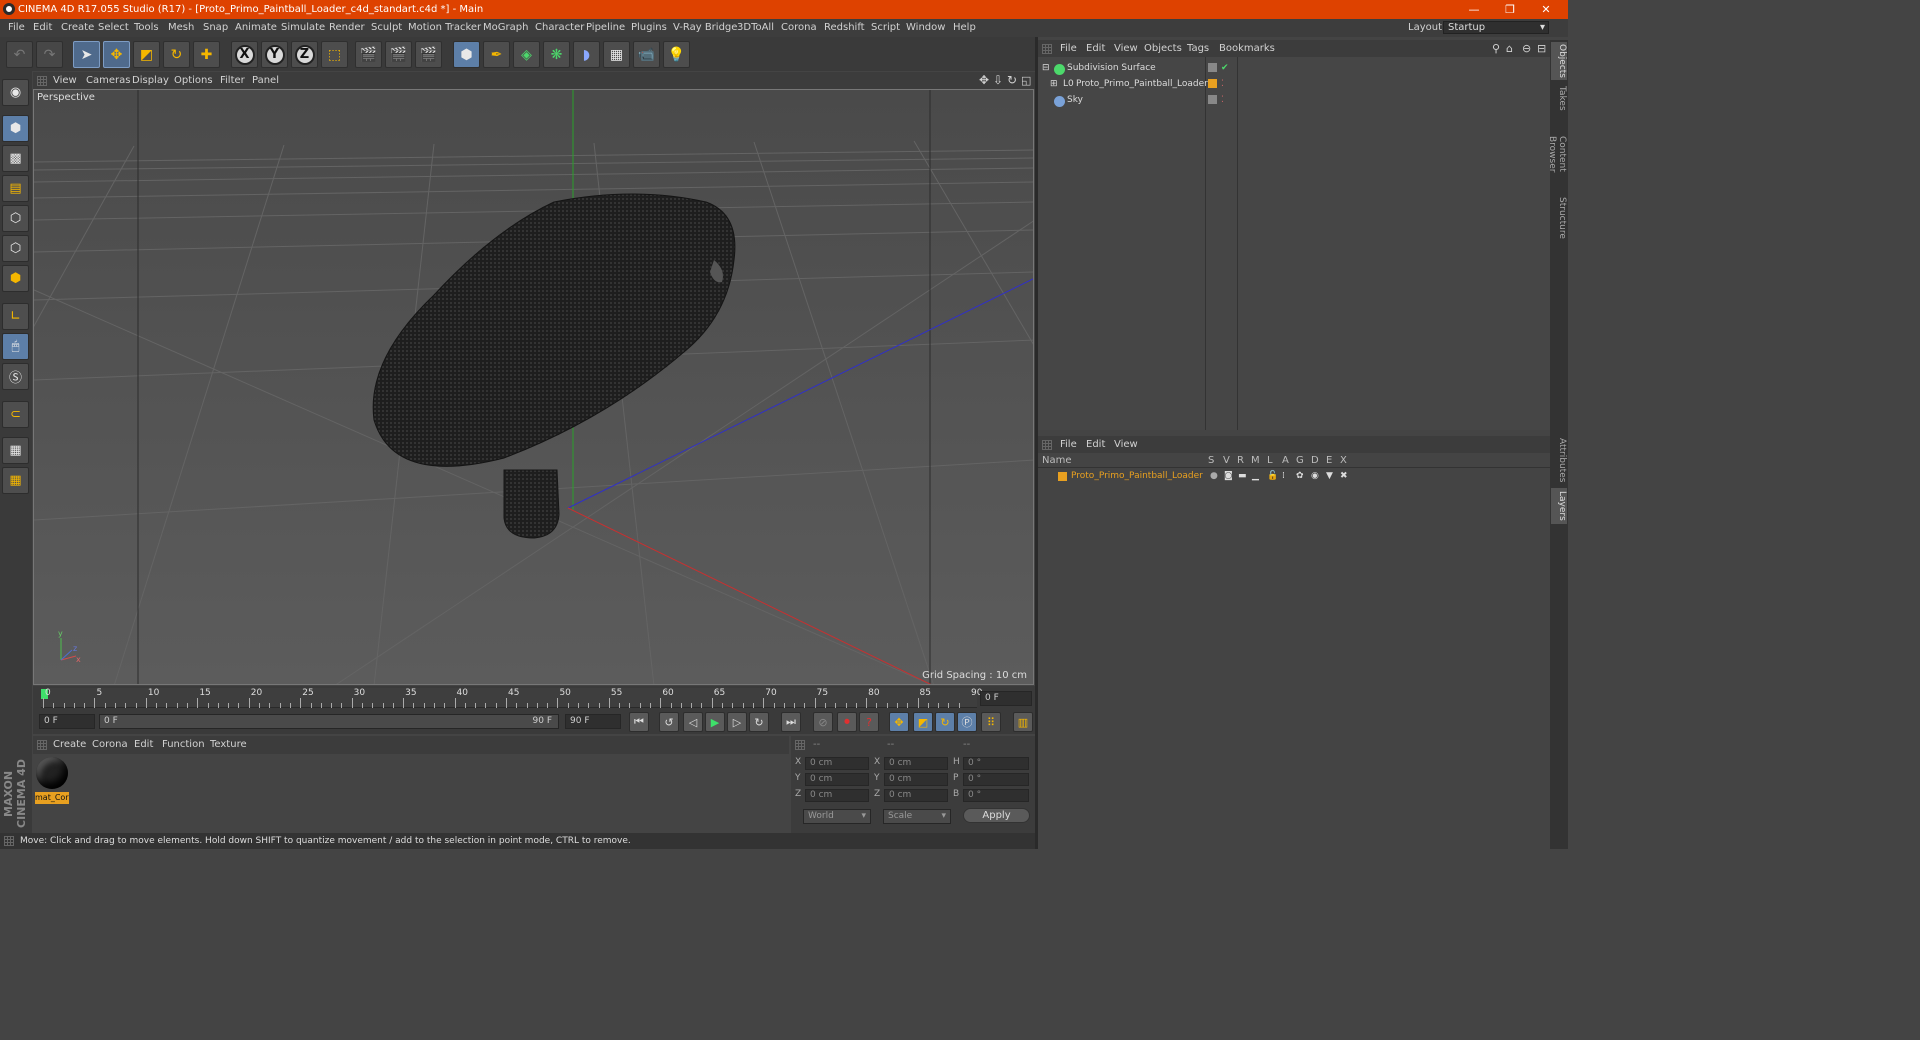  Describe the element at coordinates (15, 278) in the screenshot. I see `polygons-mode-button: ⬢` at that location.